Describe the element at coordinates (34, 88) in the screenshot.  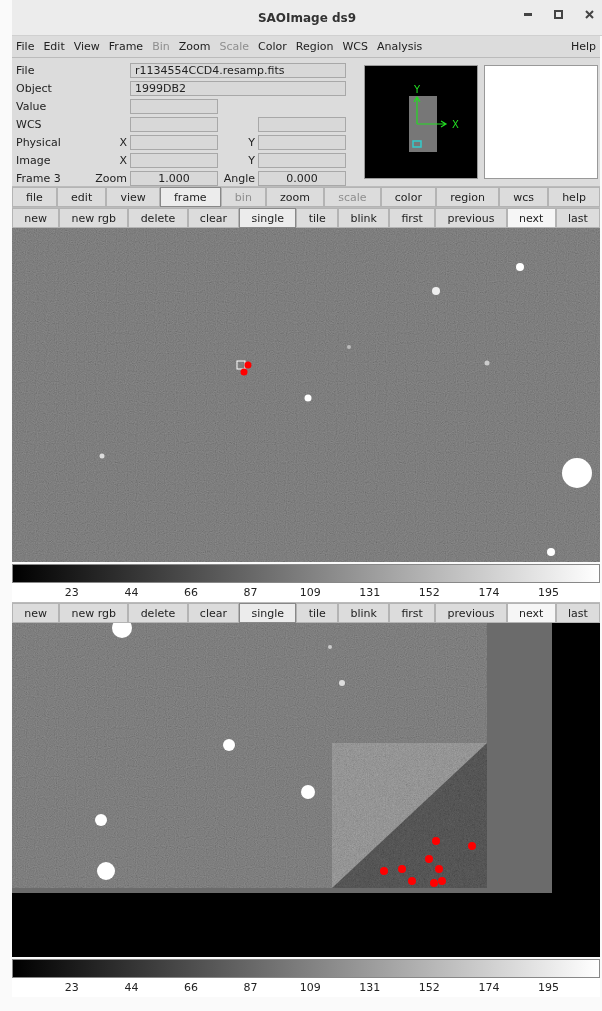
I see `field-label: Object` at that location.